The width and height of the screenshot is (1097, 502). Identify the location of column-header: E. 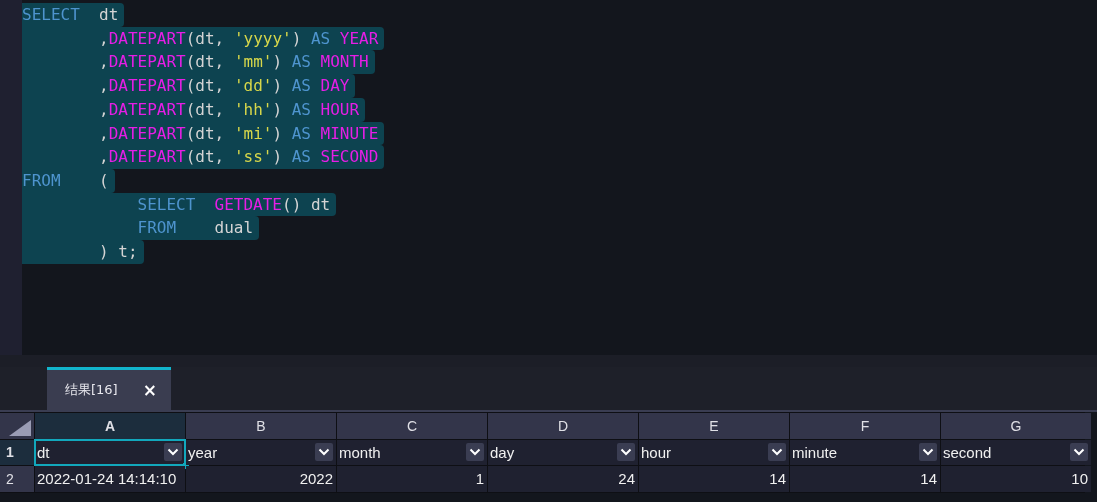
(714, 426).